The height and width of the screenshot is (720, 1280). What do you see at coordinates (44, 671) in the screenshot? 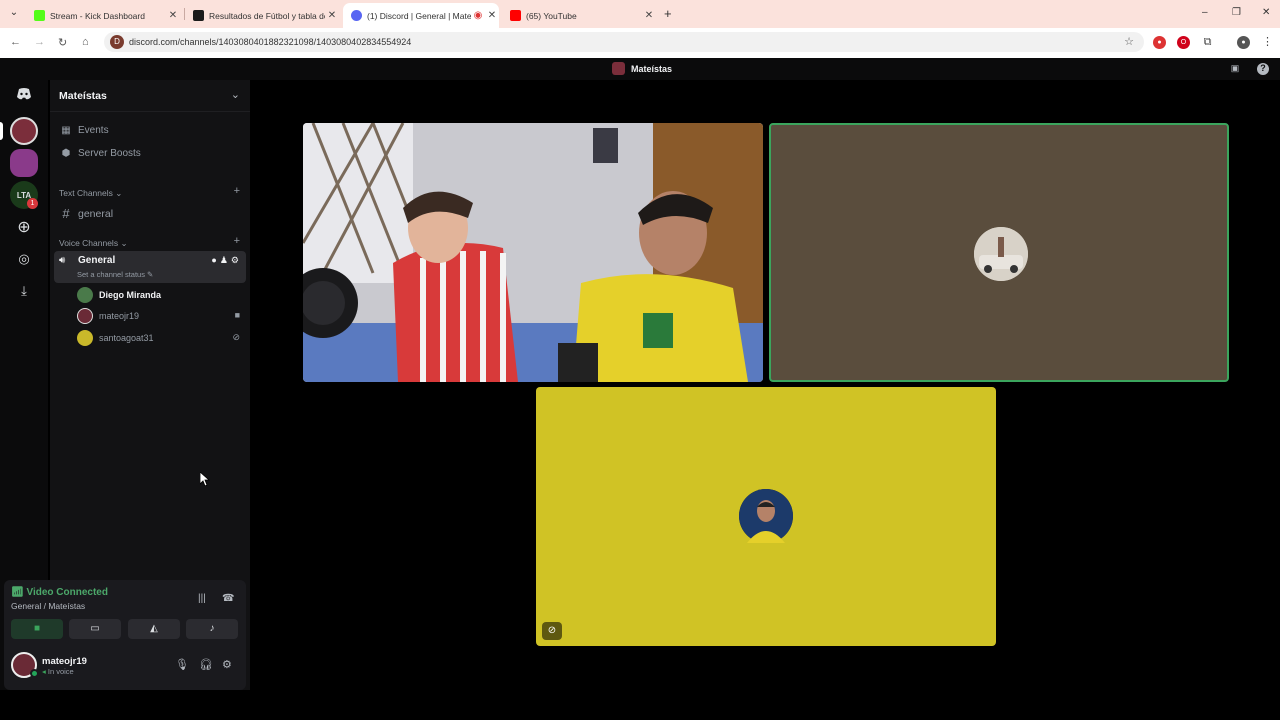
I see `voice-icon: ◂` at bounding box center [44, 671].